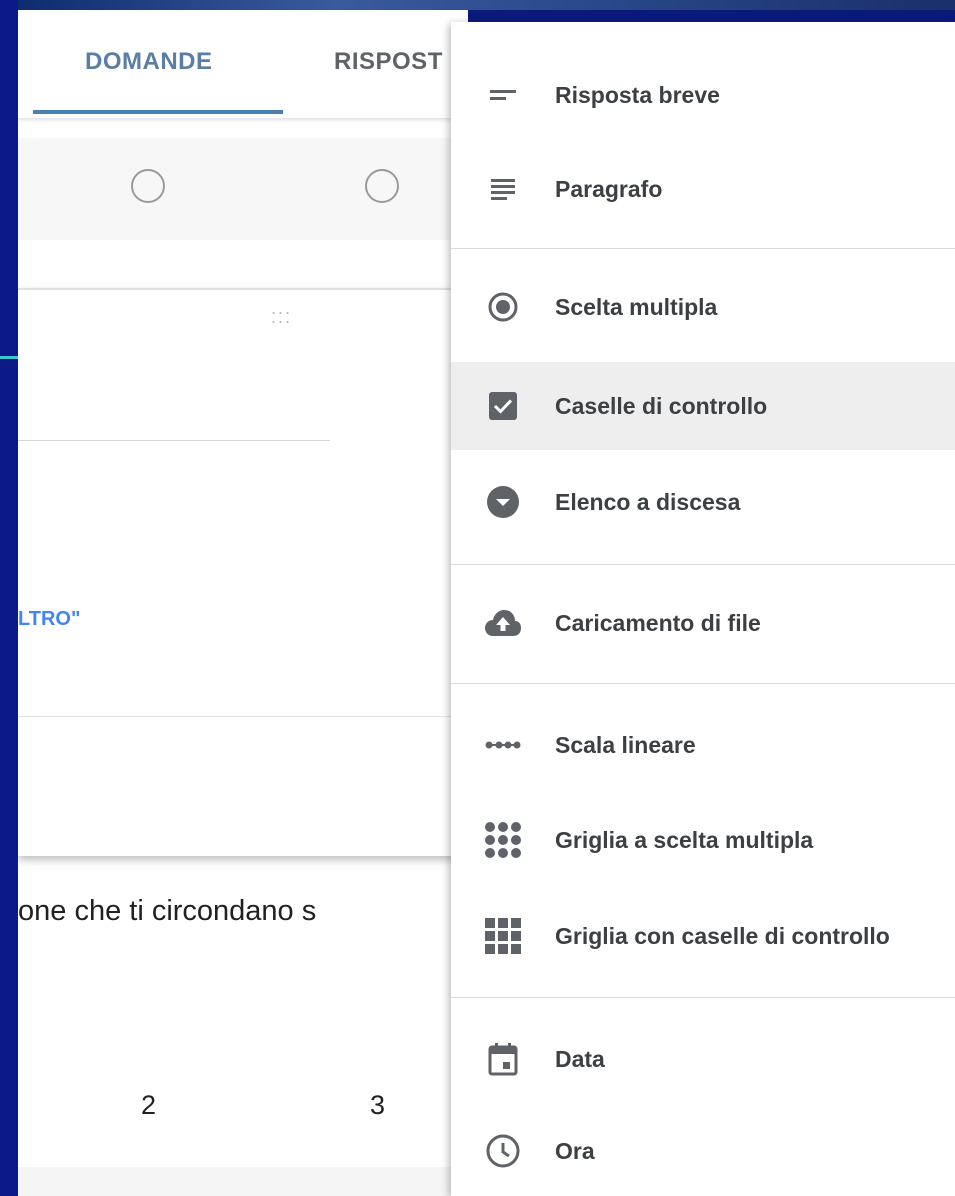 This screenshot has width=955, height=1196. I want to click on drag-handle-icon: ··· ···, so click(281, 316).